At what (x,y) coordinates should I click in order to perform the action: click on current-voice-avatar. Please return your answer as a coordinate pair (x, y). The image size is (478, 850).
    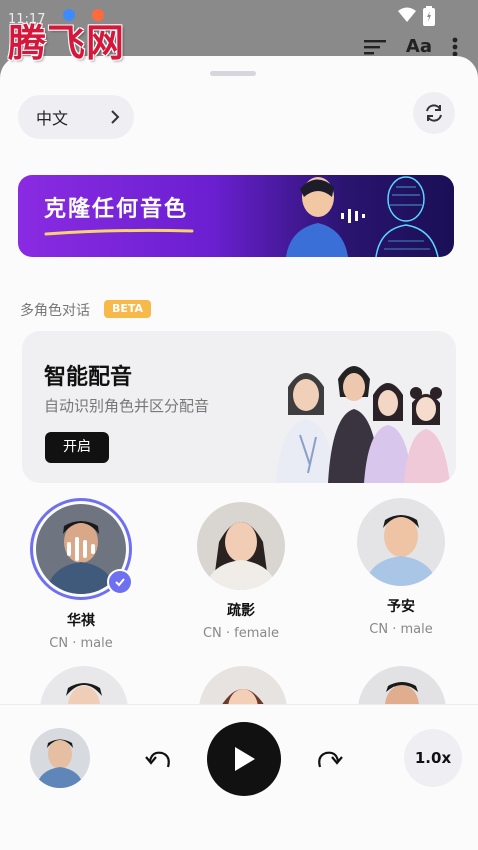
    Looking at the image, I should click on (60, 758).